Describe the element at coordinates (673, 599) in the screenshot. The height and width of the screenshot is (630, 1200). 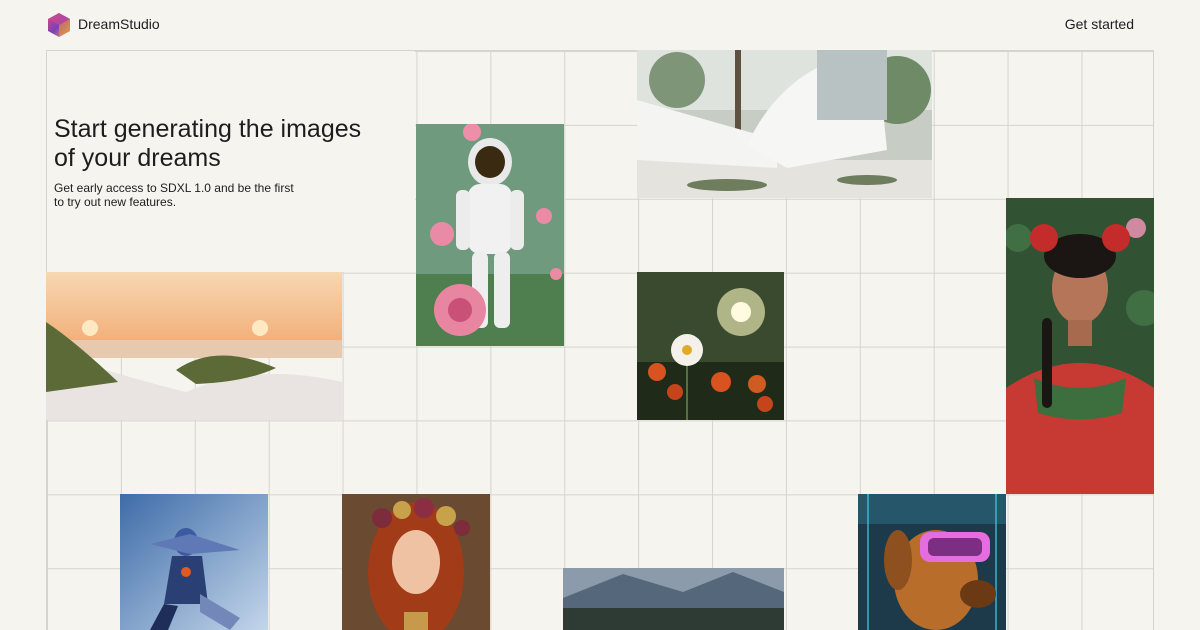
I see `mountain-lake-image` at that location.